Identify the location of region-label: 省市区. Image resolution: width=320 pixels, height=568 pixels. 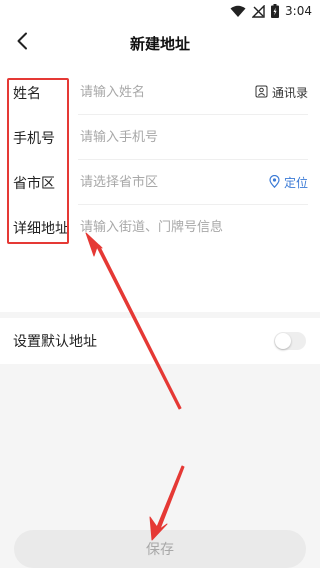
(34, 183).